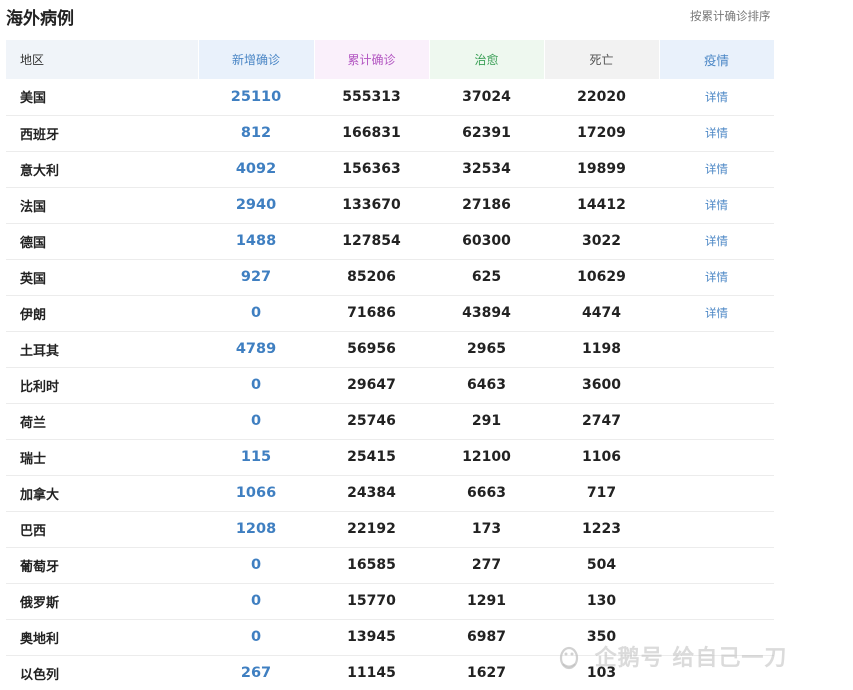  What do you see at coordinates (602, 59) in the screenshot?
I see `column-header-dead: 死亡` at bounding box center [602, 59].